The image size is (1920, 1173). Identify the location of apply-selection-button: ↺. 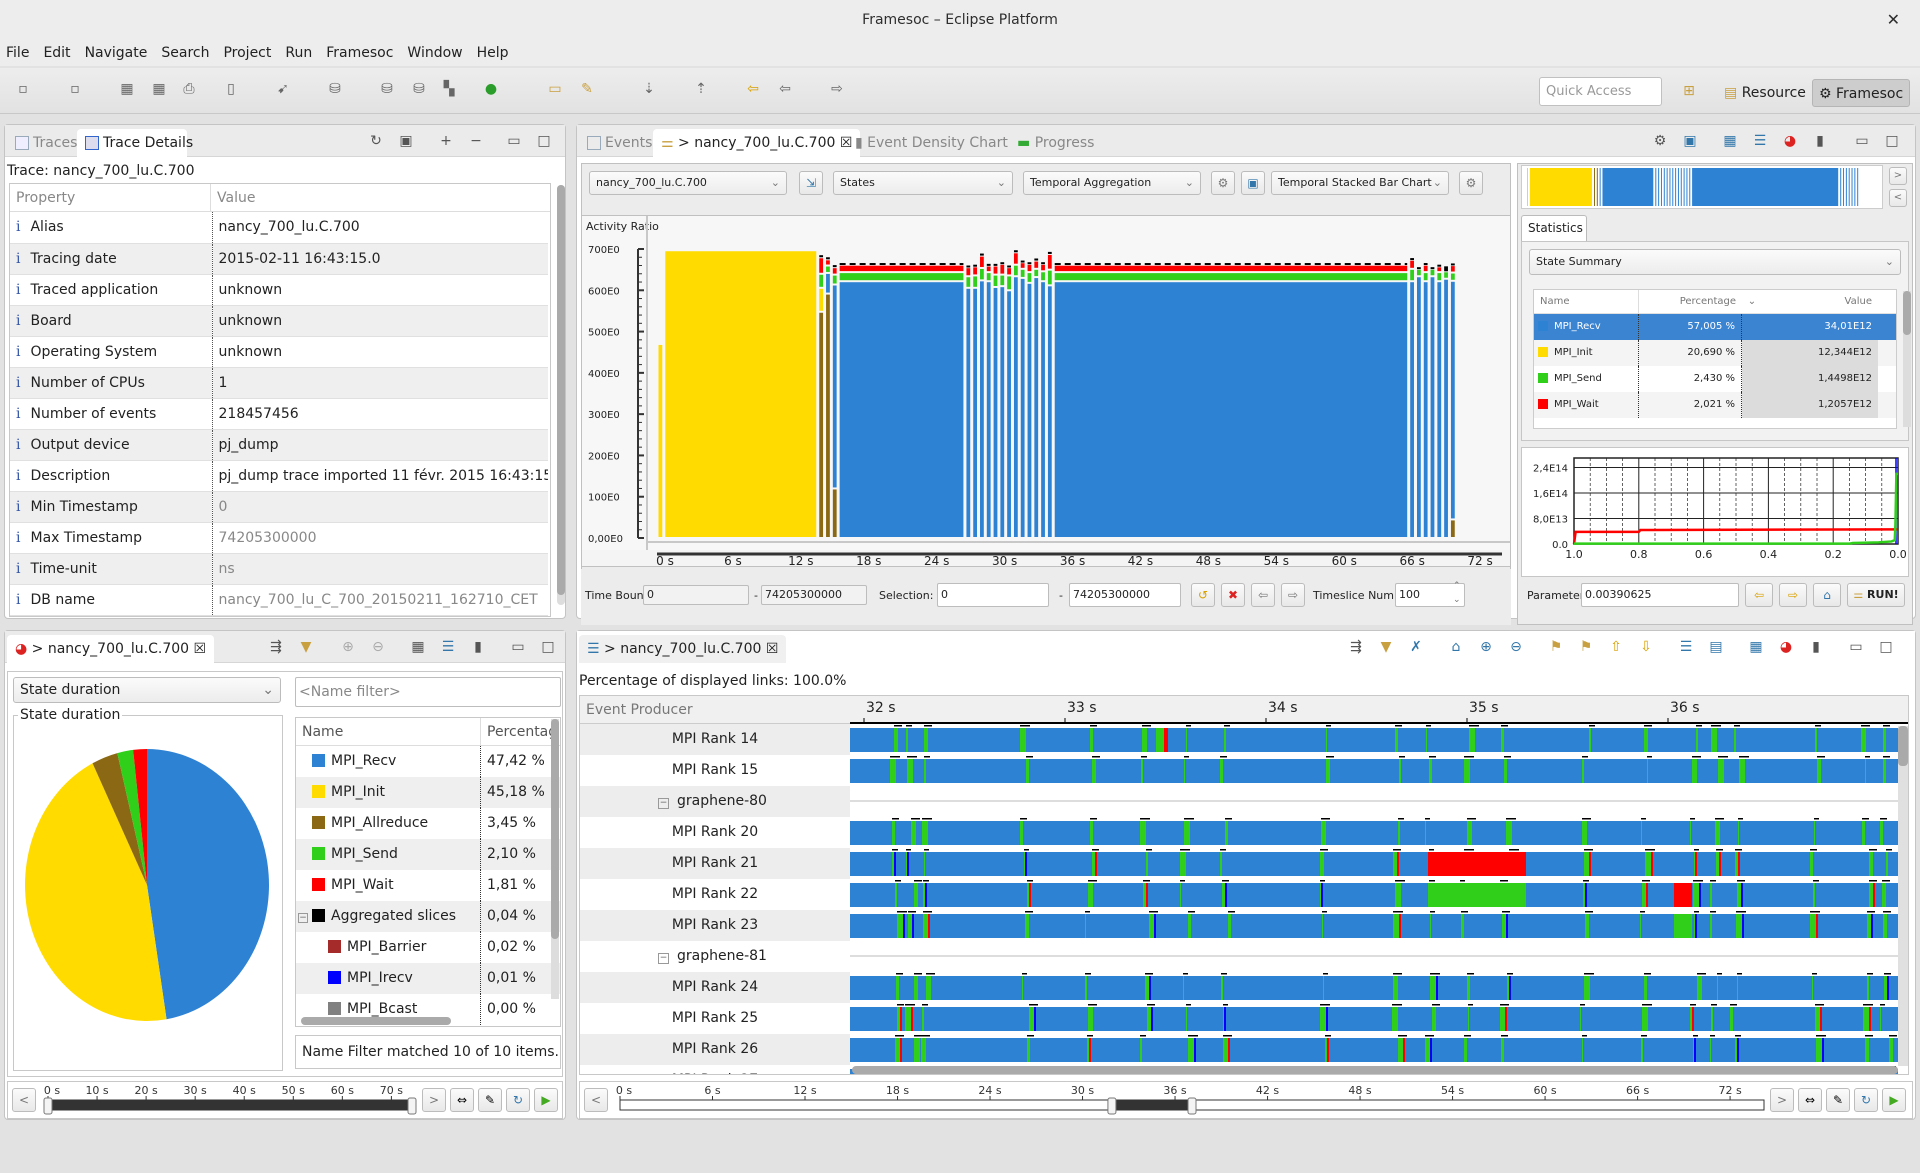
(1203, 595).